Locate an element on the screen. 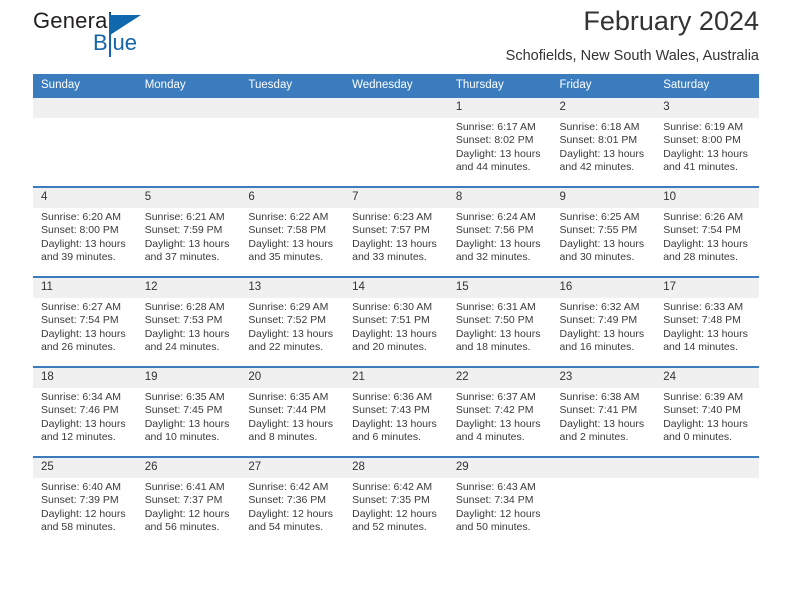 Image resolution: width=792 pixels, height=612 pixels. daylight-text-line2: and 6 minutes. is located at coordinates (386, 437).